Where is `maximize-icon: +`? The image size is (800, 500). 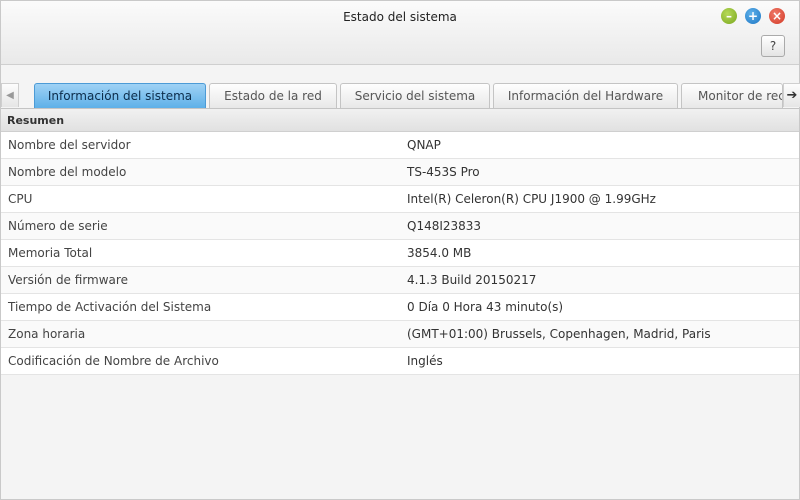 maximize-icon: + is located at coordinates (753, 16).